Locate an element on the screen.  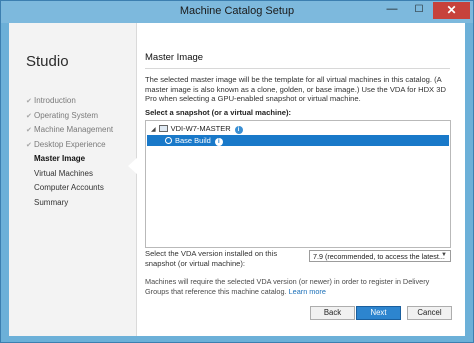
step-desktop-experience: ✔ Desktop Experience is located at coordinates (69, 147).